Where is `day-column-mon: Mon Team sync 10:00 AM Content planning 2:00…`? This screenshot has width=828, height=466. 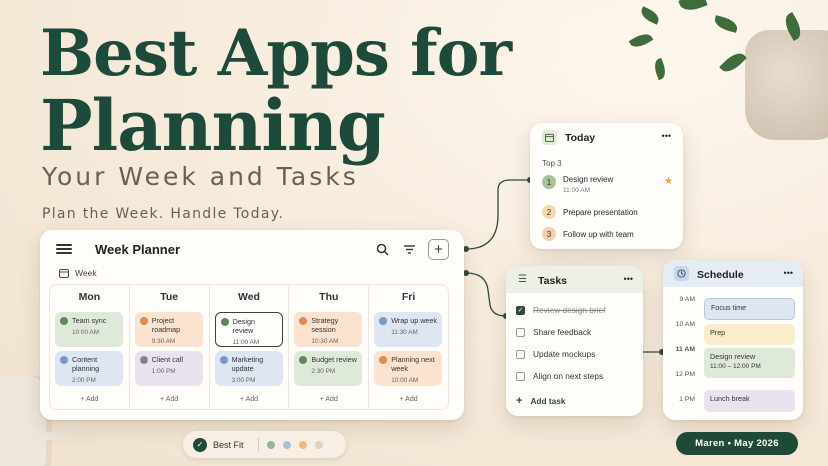 day-column-mon: Mon Team sync 10:00 AM Content planning 2:00… is located at coordinates (90, 347).